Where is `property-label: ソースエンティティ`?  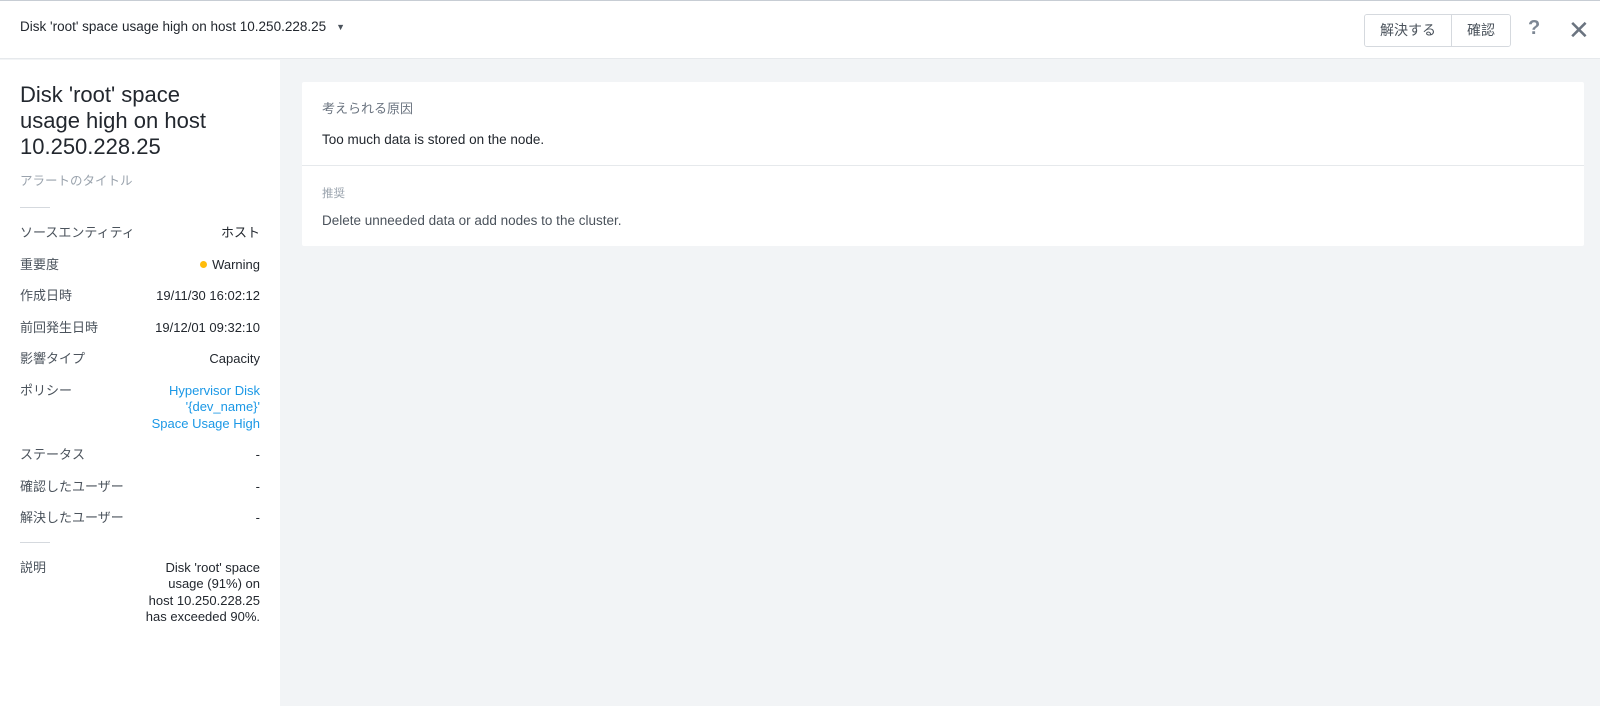 property-label: ソースエンティティ is located at coordinates (77, 232).